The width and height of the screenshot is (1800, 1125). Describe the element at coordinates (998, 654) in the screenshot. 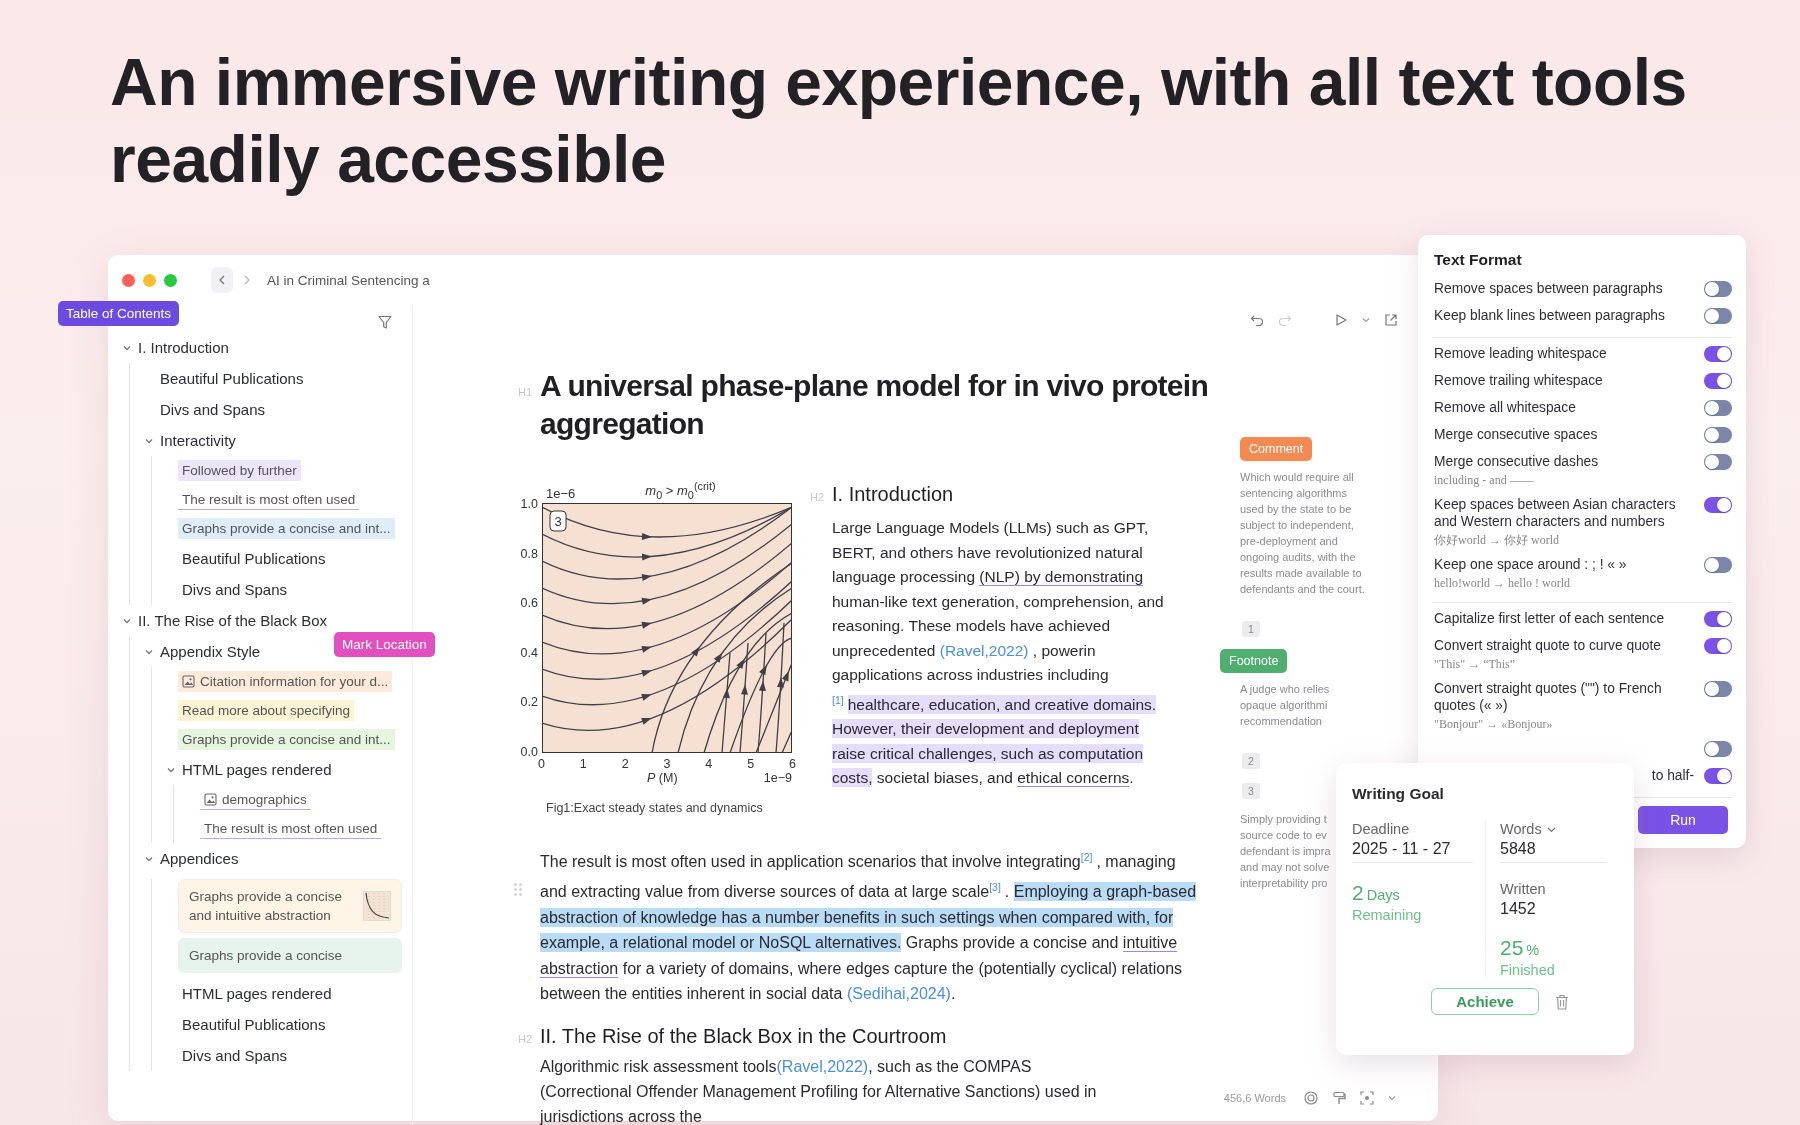

I see `paragraph: Large Language Models (LLMs) such as GPT, BERT, and others have revolutionized natural language processing (NLP) by demonstrating human-like text generation, comprehension, and reasoning. These models have achieved unprecedented (Ravel,2022) , powerin gapplications across industries including $^{[1]}$ healthcare, education, and creative domains. However, their development and deployment raise critical challenges, such as computation costs, societal biases, and ethical concerns.` at that location.